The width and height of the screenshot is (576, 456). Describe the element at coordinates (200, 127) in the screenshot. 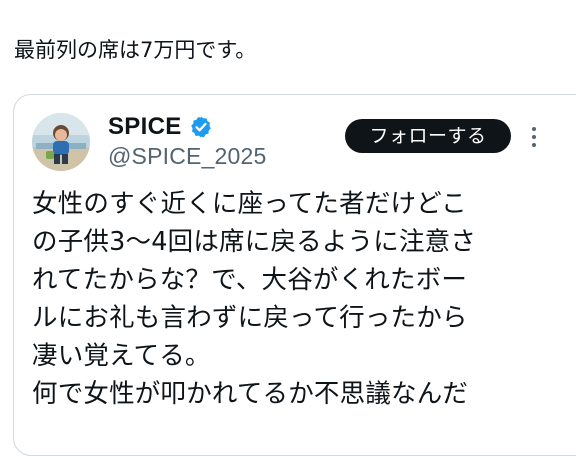

I see `verified-badge-icon` at that location.